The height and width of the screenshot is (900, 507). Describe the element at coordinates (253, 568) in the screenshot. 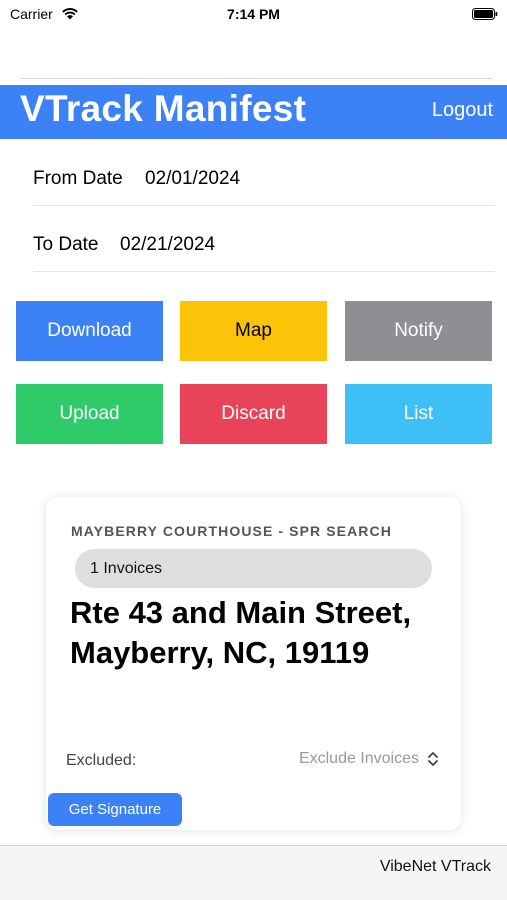

I see `invoice-count-badge: 1 Invoices` at that location.